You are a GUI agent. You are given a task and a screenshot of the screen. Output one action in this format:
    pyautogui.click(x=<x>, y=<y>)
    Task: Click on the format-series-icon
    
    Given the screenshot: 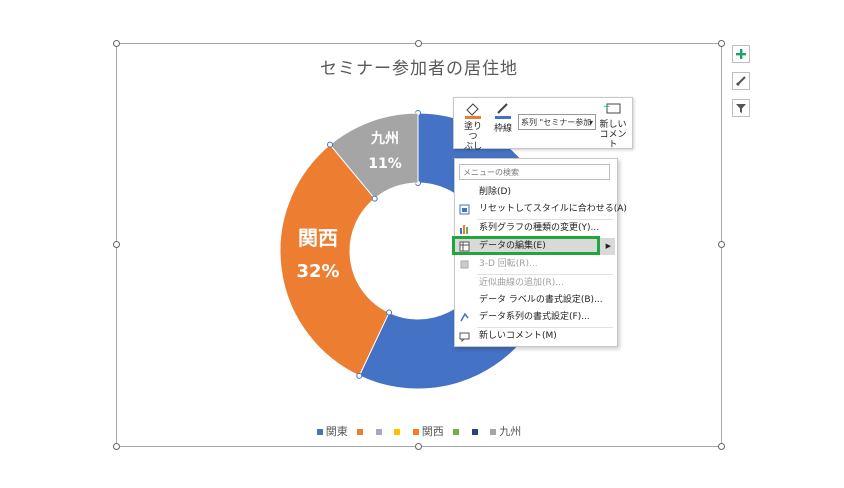 What is the action you would take?
    pyautogui.click(x=464, y=317)
    